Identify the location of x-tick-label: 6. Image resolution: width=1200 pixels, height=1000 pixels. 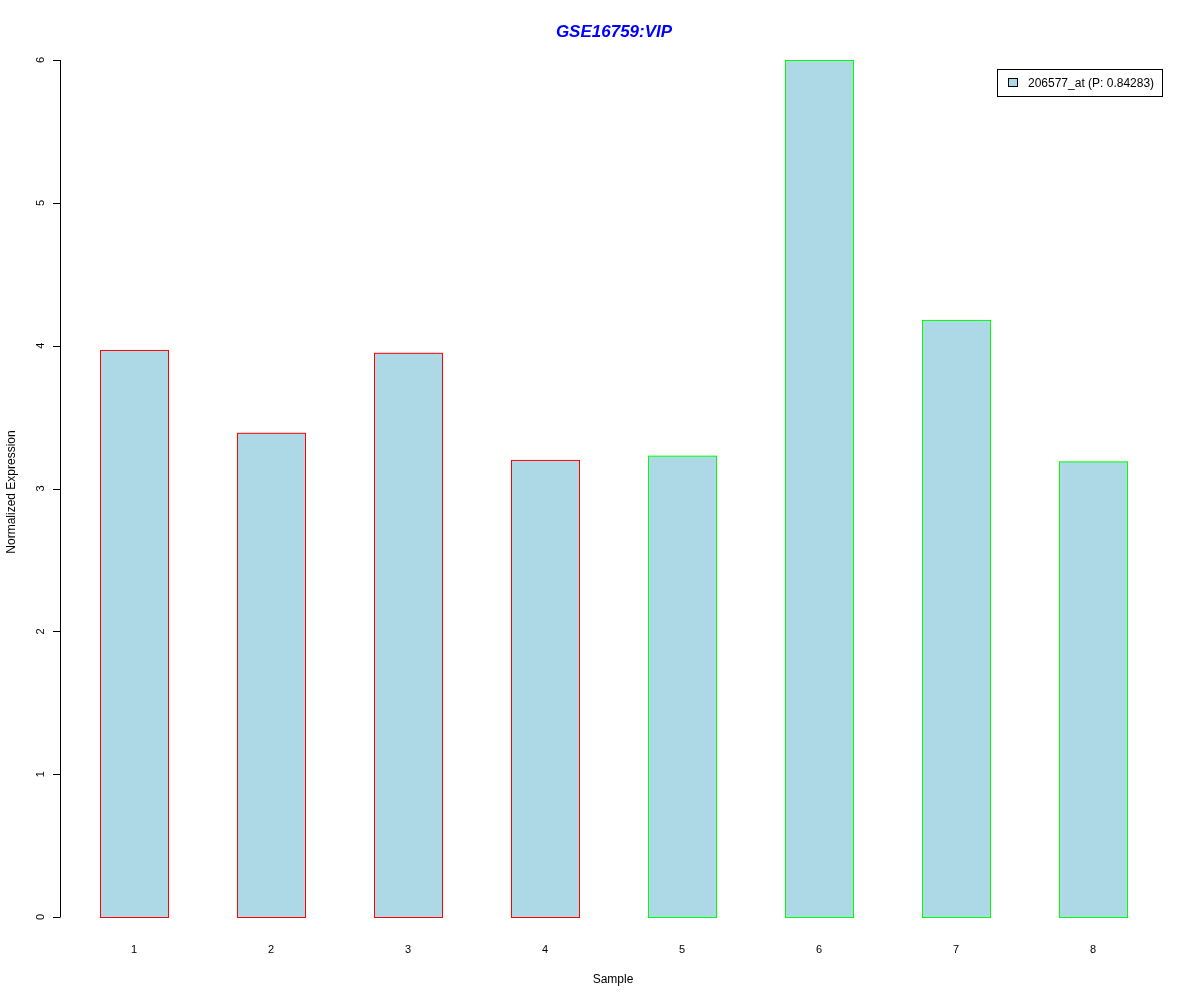
(819, 949).